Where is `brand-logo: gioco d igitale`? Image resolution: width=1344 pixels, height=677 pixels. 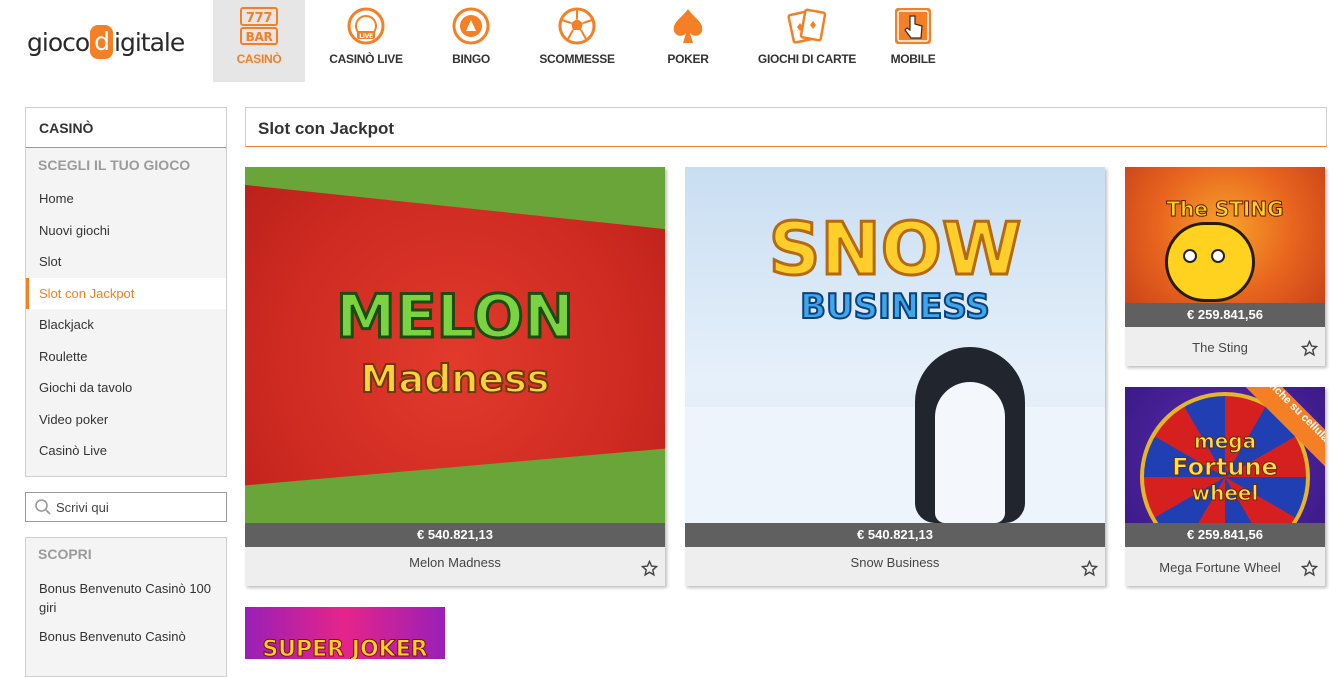 brand-logo: gioco d igitale is located at coordinates (106, 42).